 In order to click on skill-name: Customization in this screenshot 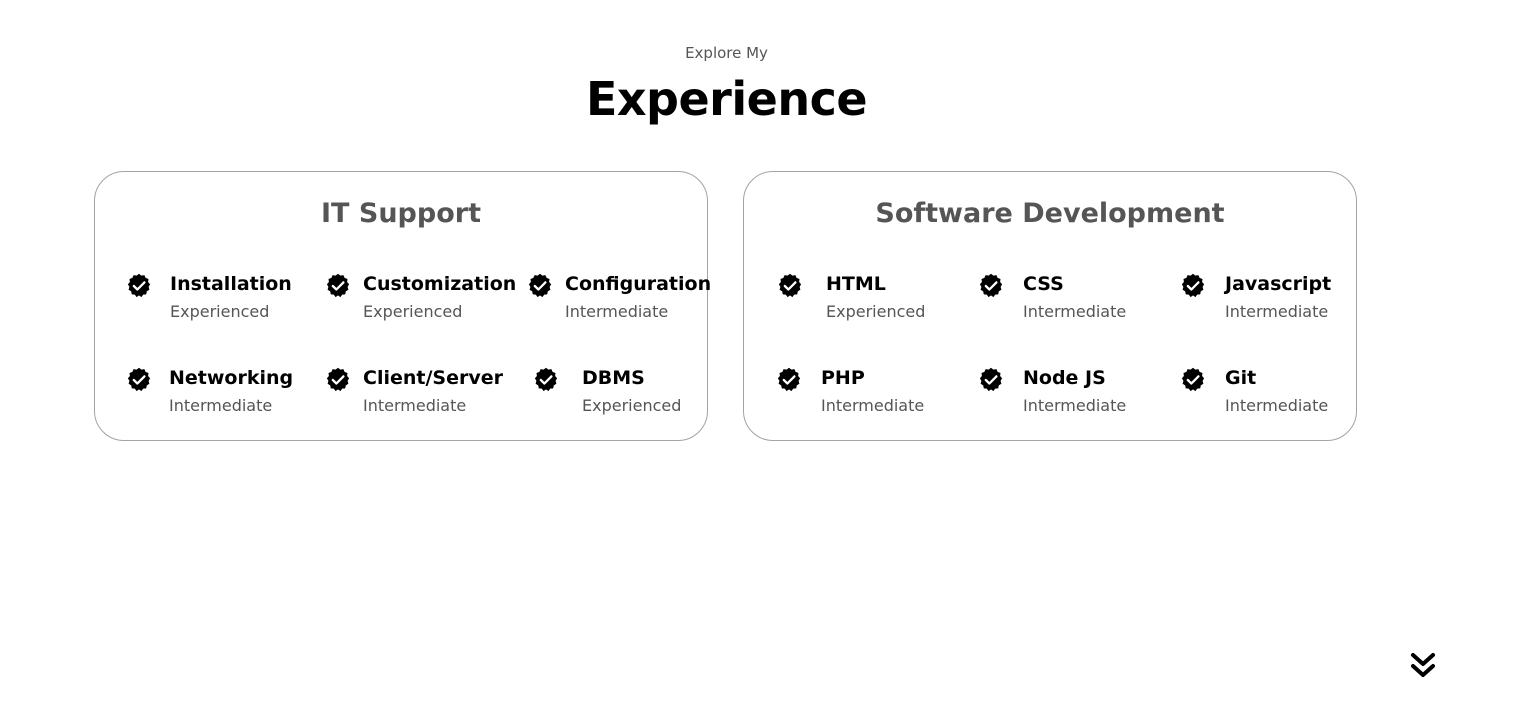, I will do `click(440, 284)`.